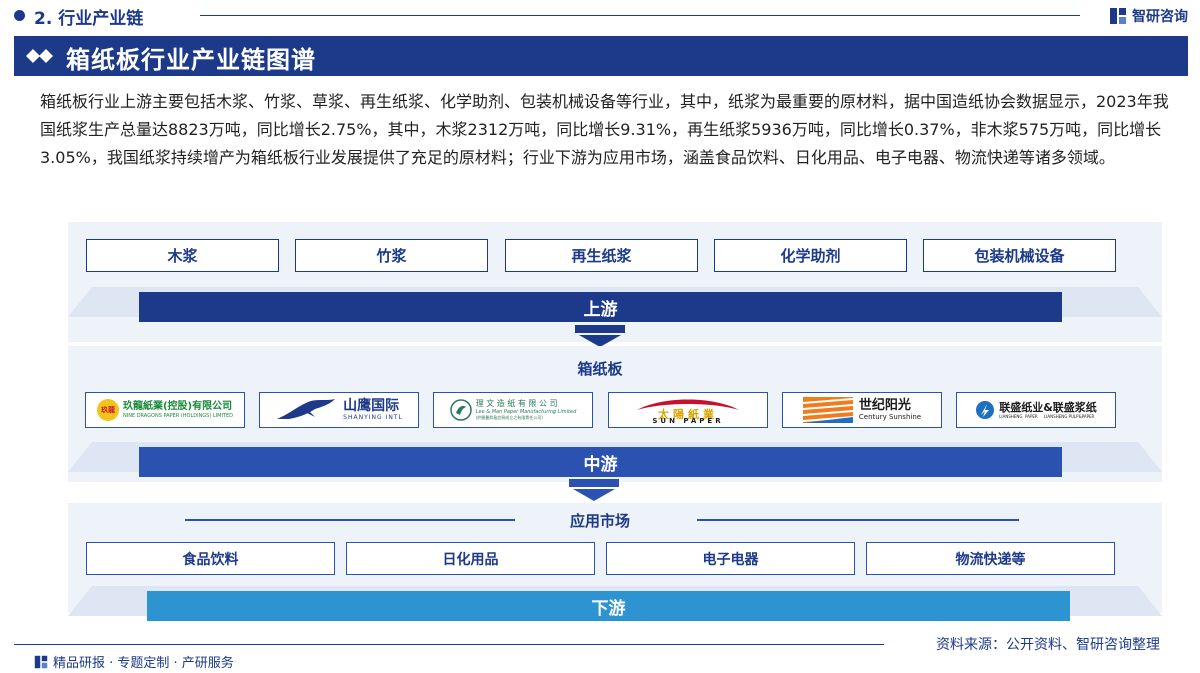  I want to click on slogan-text: 精品研报 · 专题定制 · 产研服务, so click(143, 663).